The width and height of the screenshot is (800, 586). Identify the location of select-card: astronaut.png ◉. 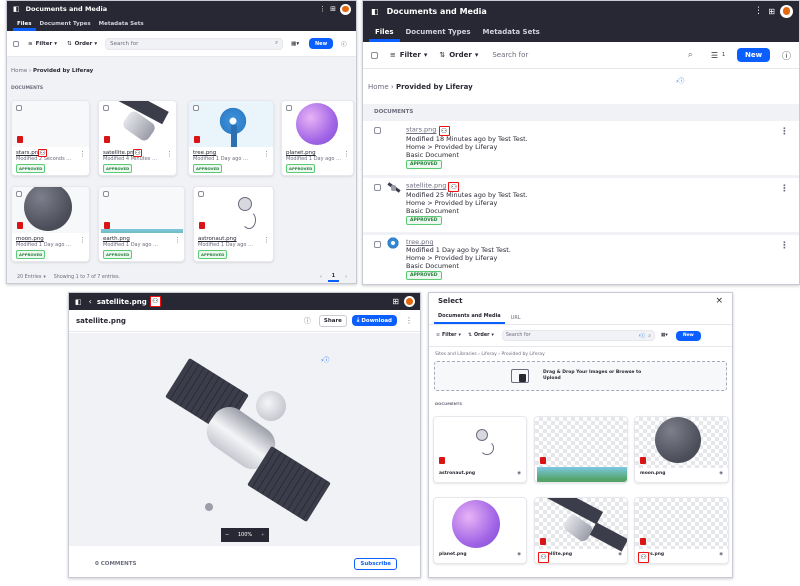
(480, 449).